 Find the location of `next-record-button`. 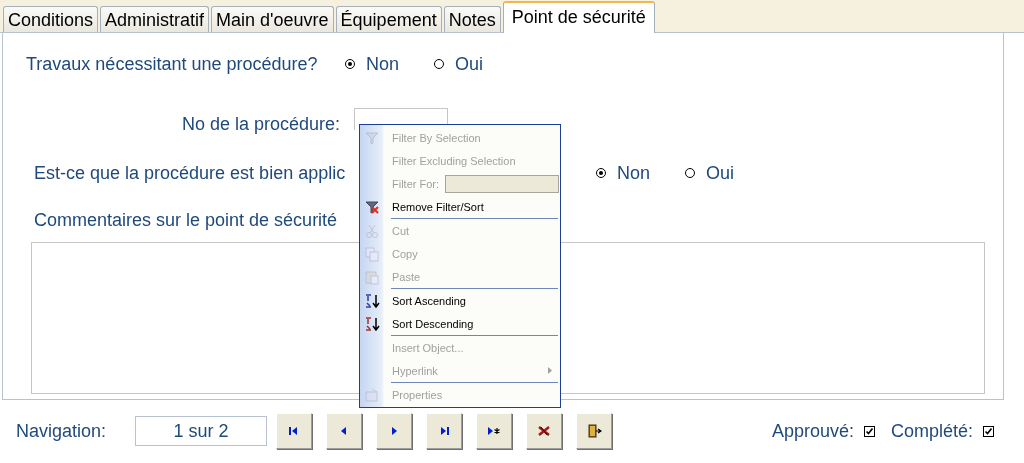

next-record-button is located at coordinates (394, 431).